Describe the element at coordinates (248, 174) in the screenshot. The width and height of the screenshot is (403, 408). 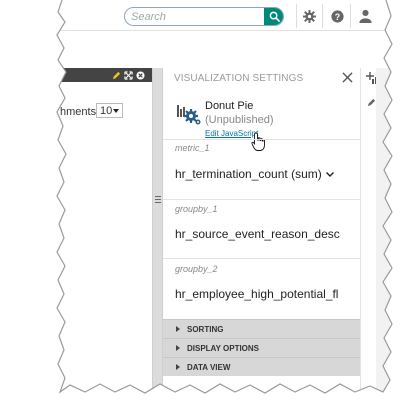
I see `metric-1-value: hr_termination_count (sum)` at that location.